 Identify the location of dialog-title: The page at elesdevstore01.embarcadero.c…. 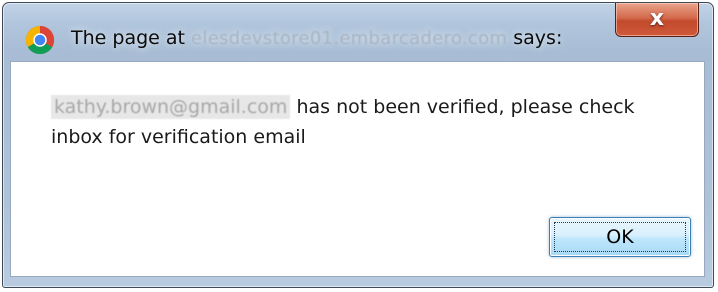
(316, 38).